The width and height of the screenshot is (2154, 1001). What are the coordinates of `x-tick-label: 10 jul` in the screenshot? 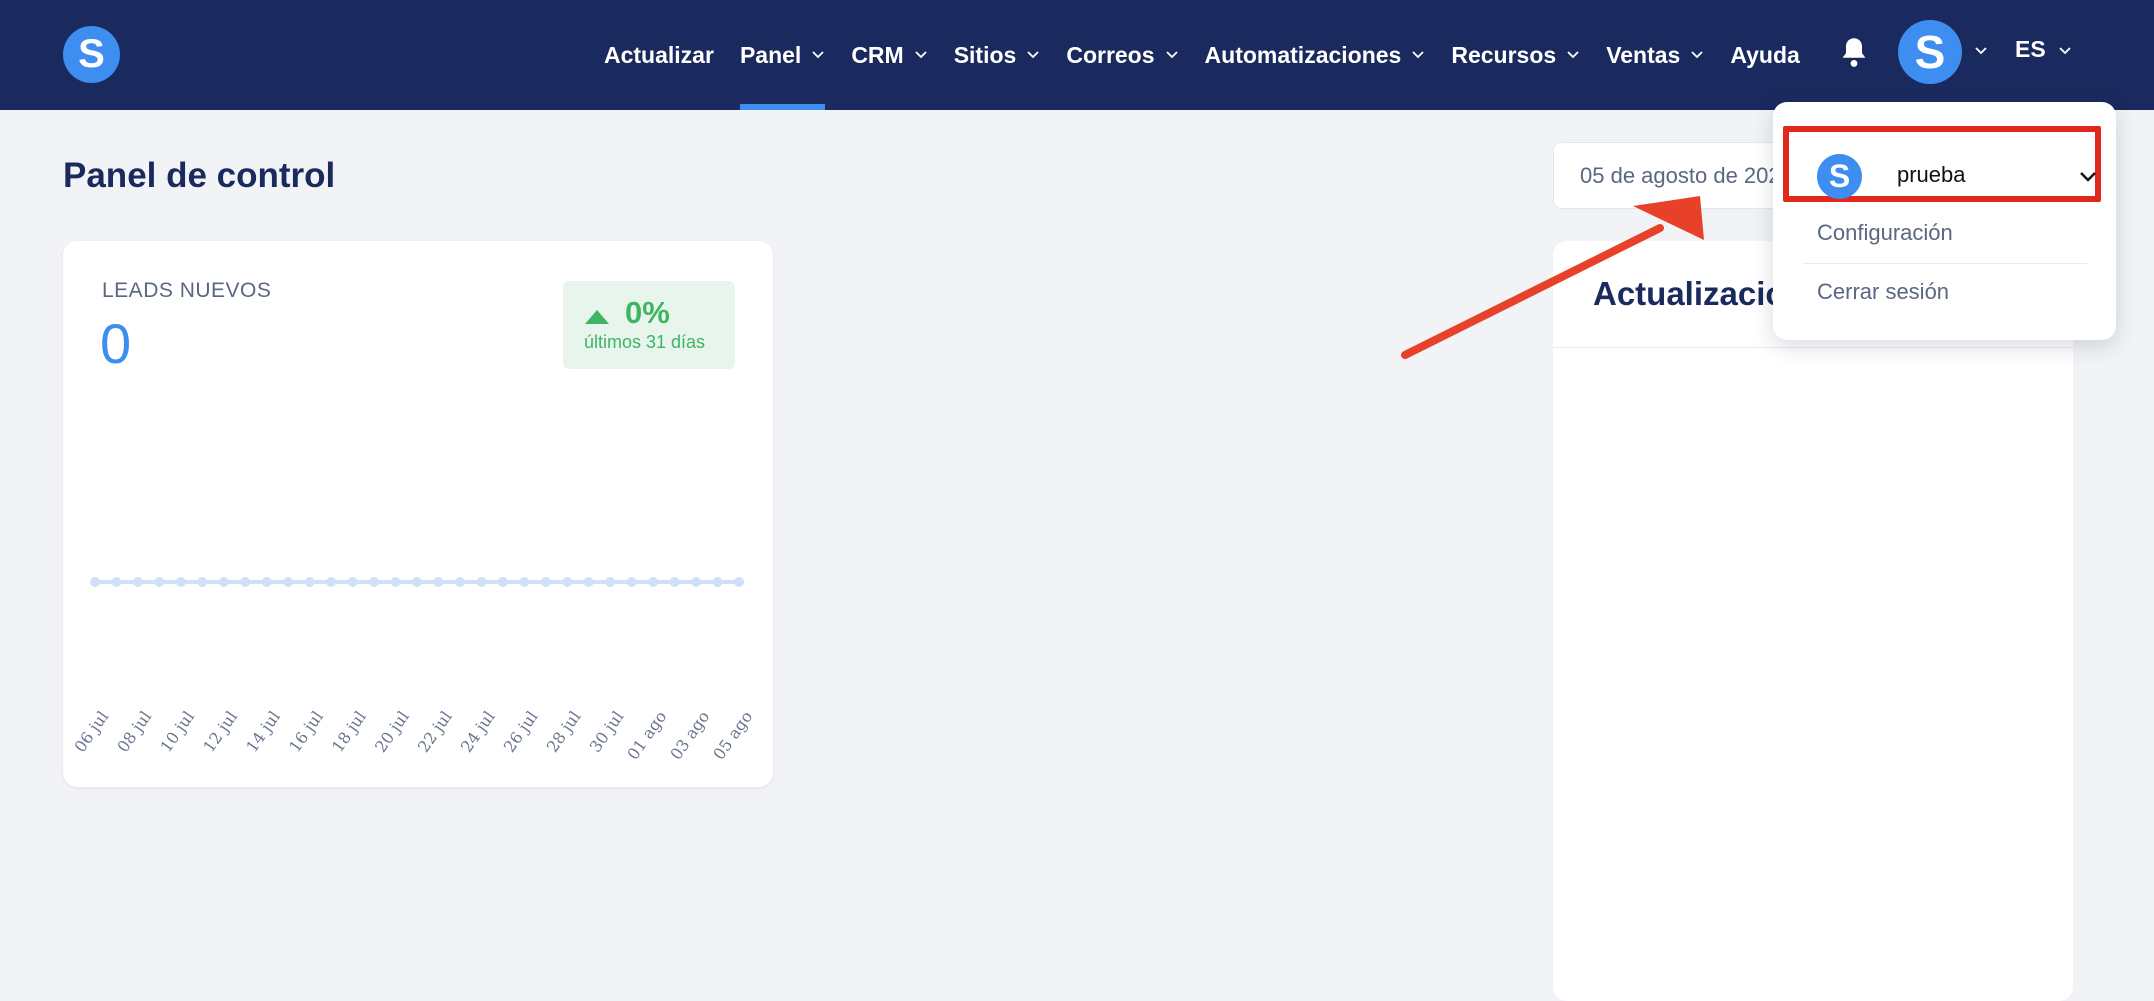 It's located at (177, 731).